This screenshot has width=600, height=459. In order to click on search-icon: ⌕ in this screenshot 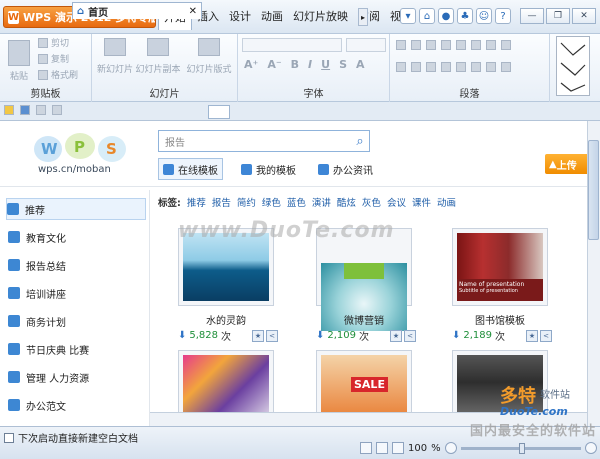, I will do `click(360, 141)`.